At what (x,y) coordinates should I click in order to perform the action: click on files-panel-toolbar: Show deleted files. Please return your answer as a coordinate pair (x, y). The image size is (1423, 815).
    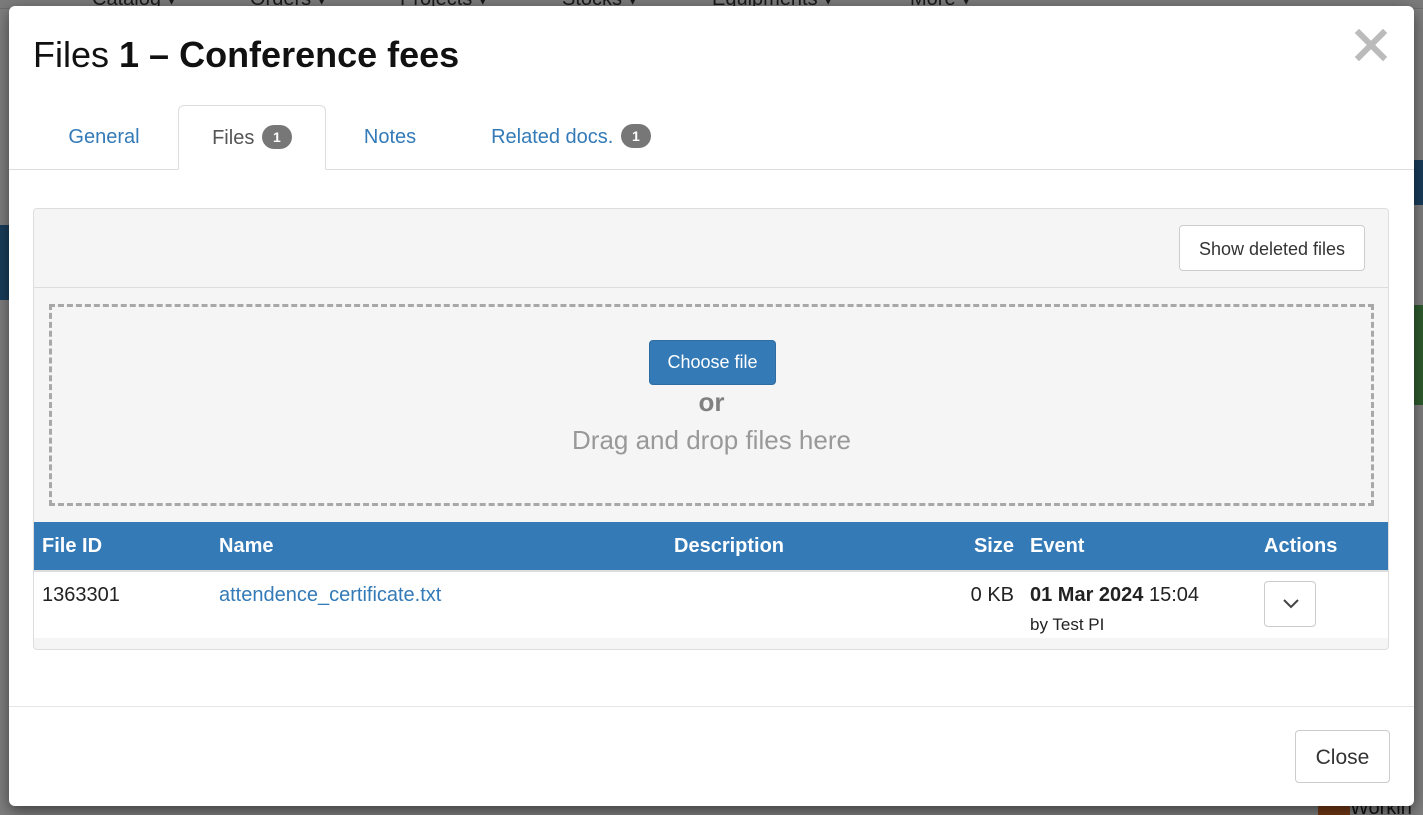
    Looking at the image, I should click on (711, 248).